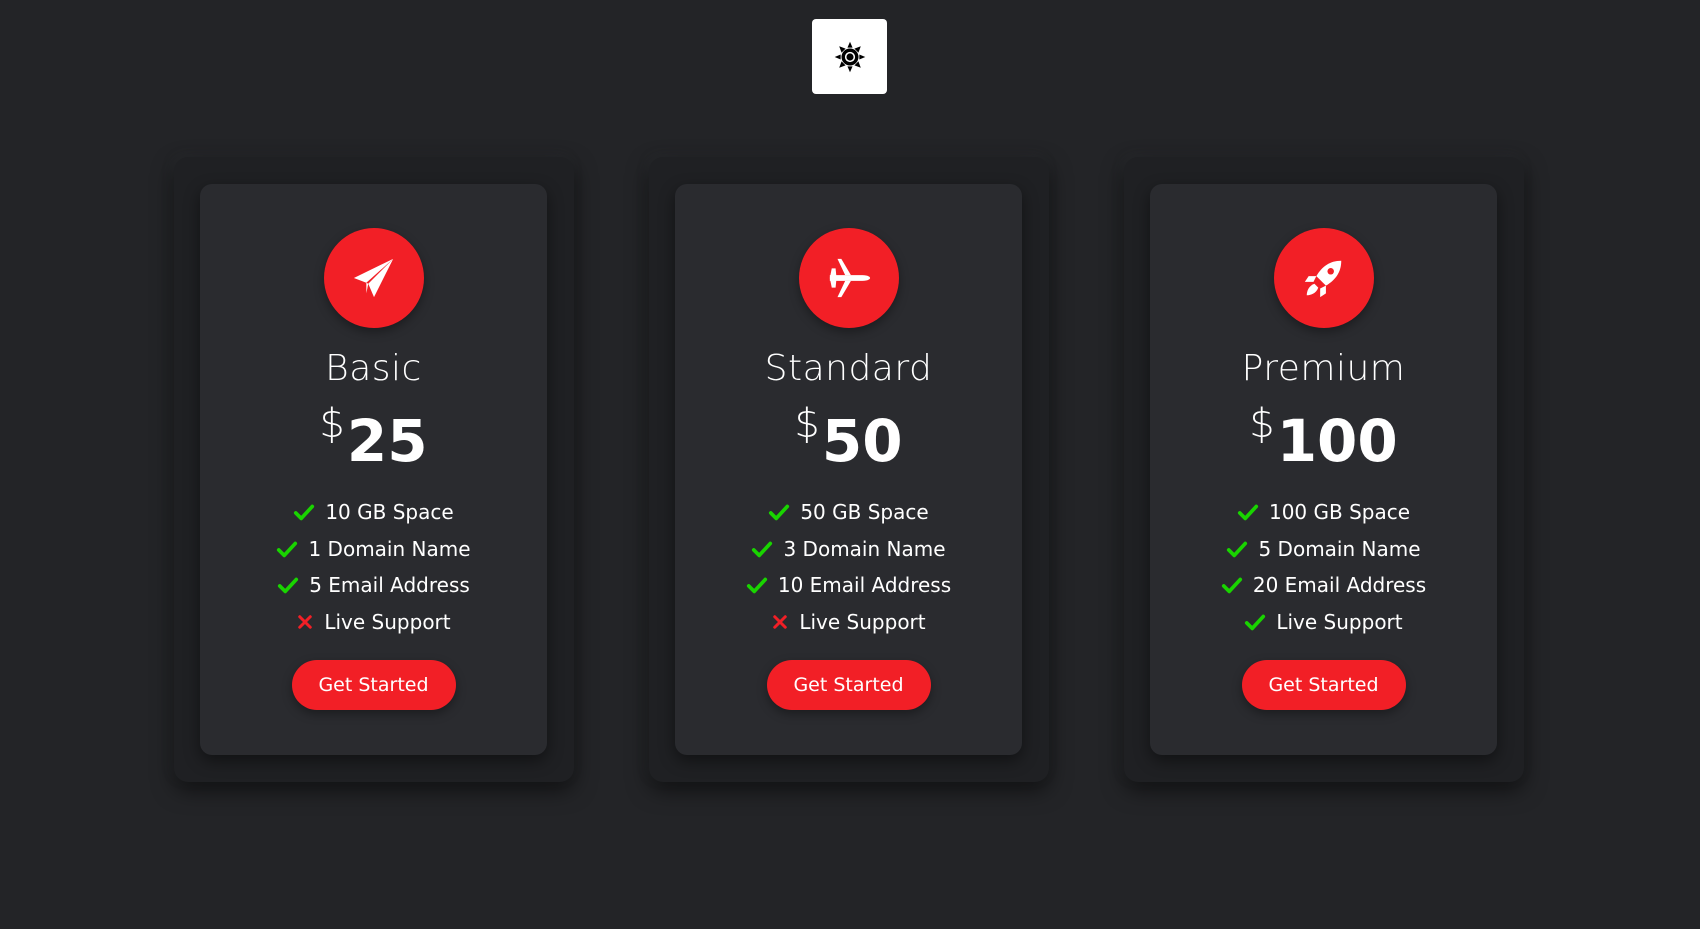 This screenshot has height=929, width=1700. I want to click on feature-item: 5 Email Address, so click(373, 585).